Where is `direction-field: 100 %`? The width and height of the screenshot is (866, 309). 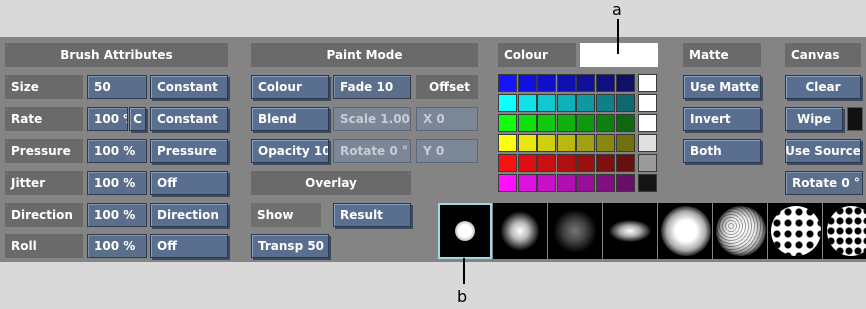
direction-field: 100 % is located at coordinates (117, 215).